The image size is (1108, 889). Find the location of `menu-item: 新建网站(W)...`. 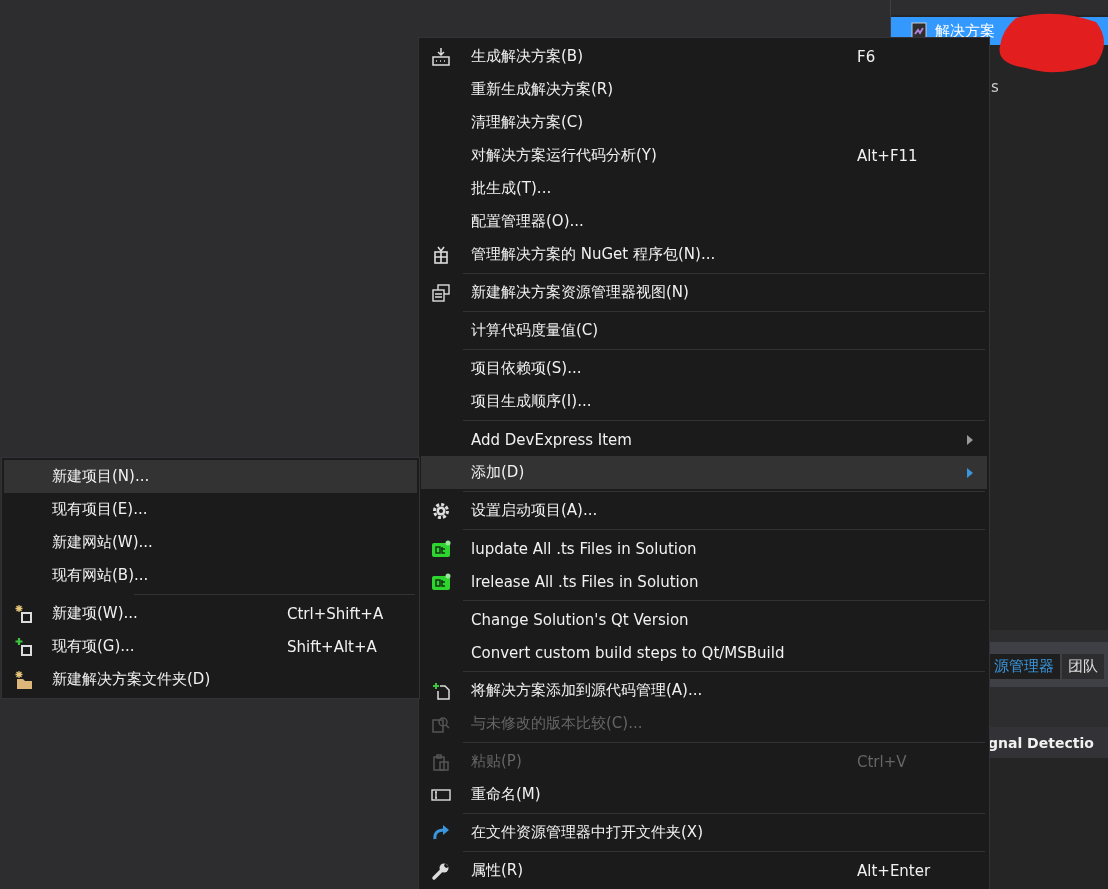

menu-item: 新建网站(W)... is located at coordinates (210, 542).